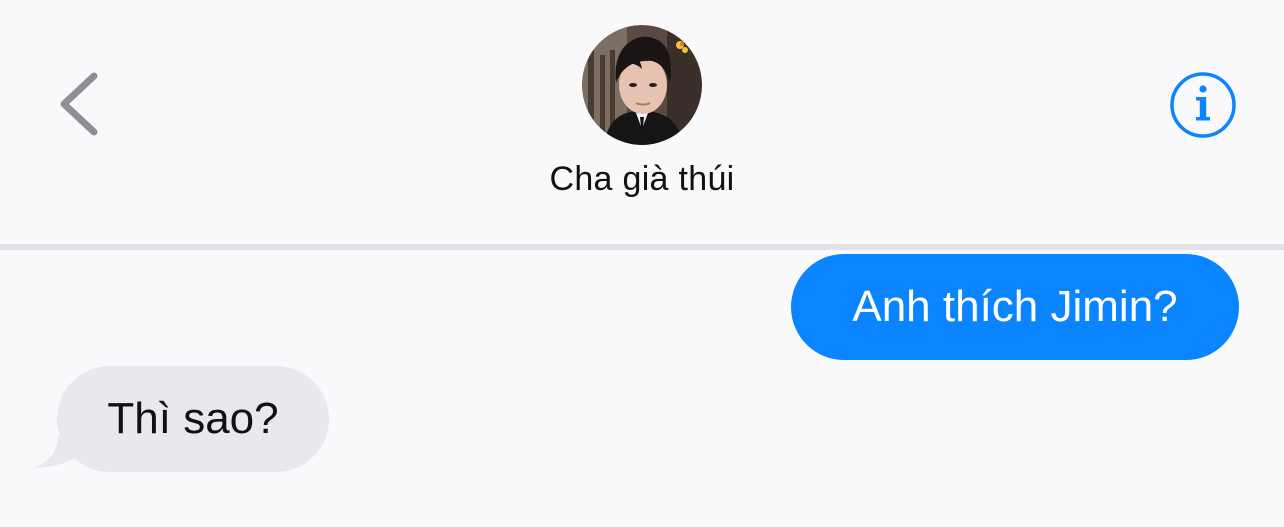 Image resolution: width=1284 pixels, height=527 pixels. I want to click on chevron-left-icon, so click(79, 104).